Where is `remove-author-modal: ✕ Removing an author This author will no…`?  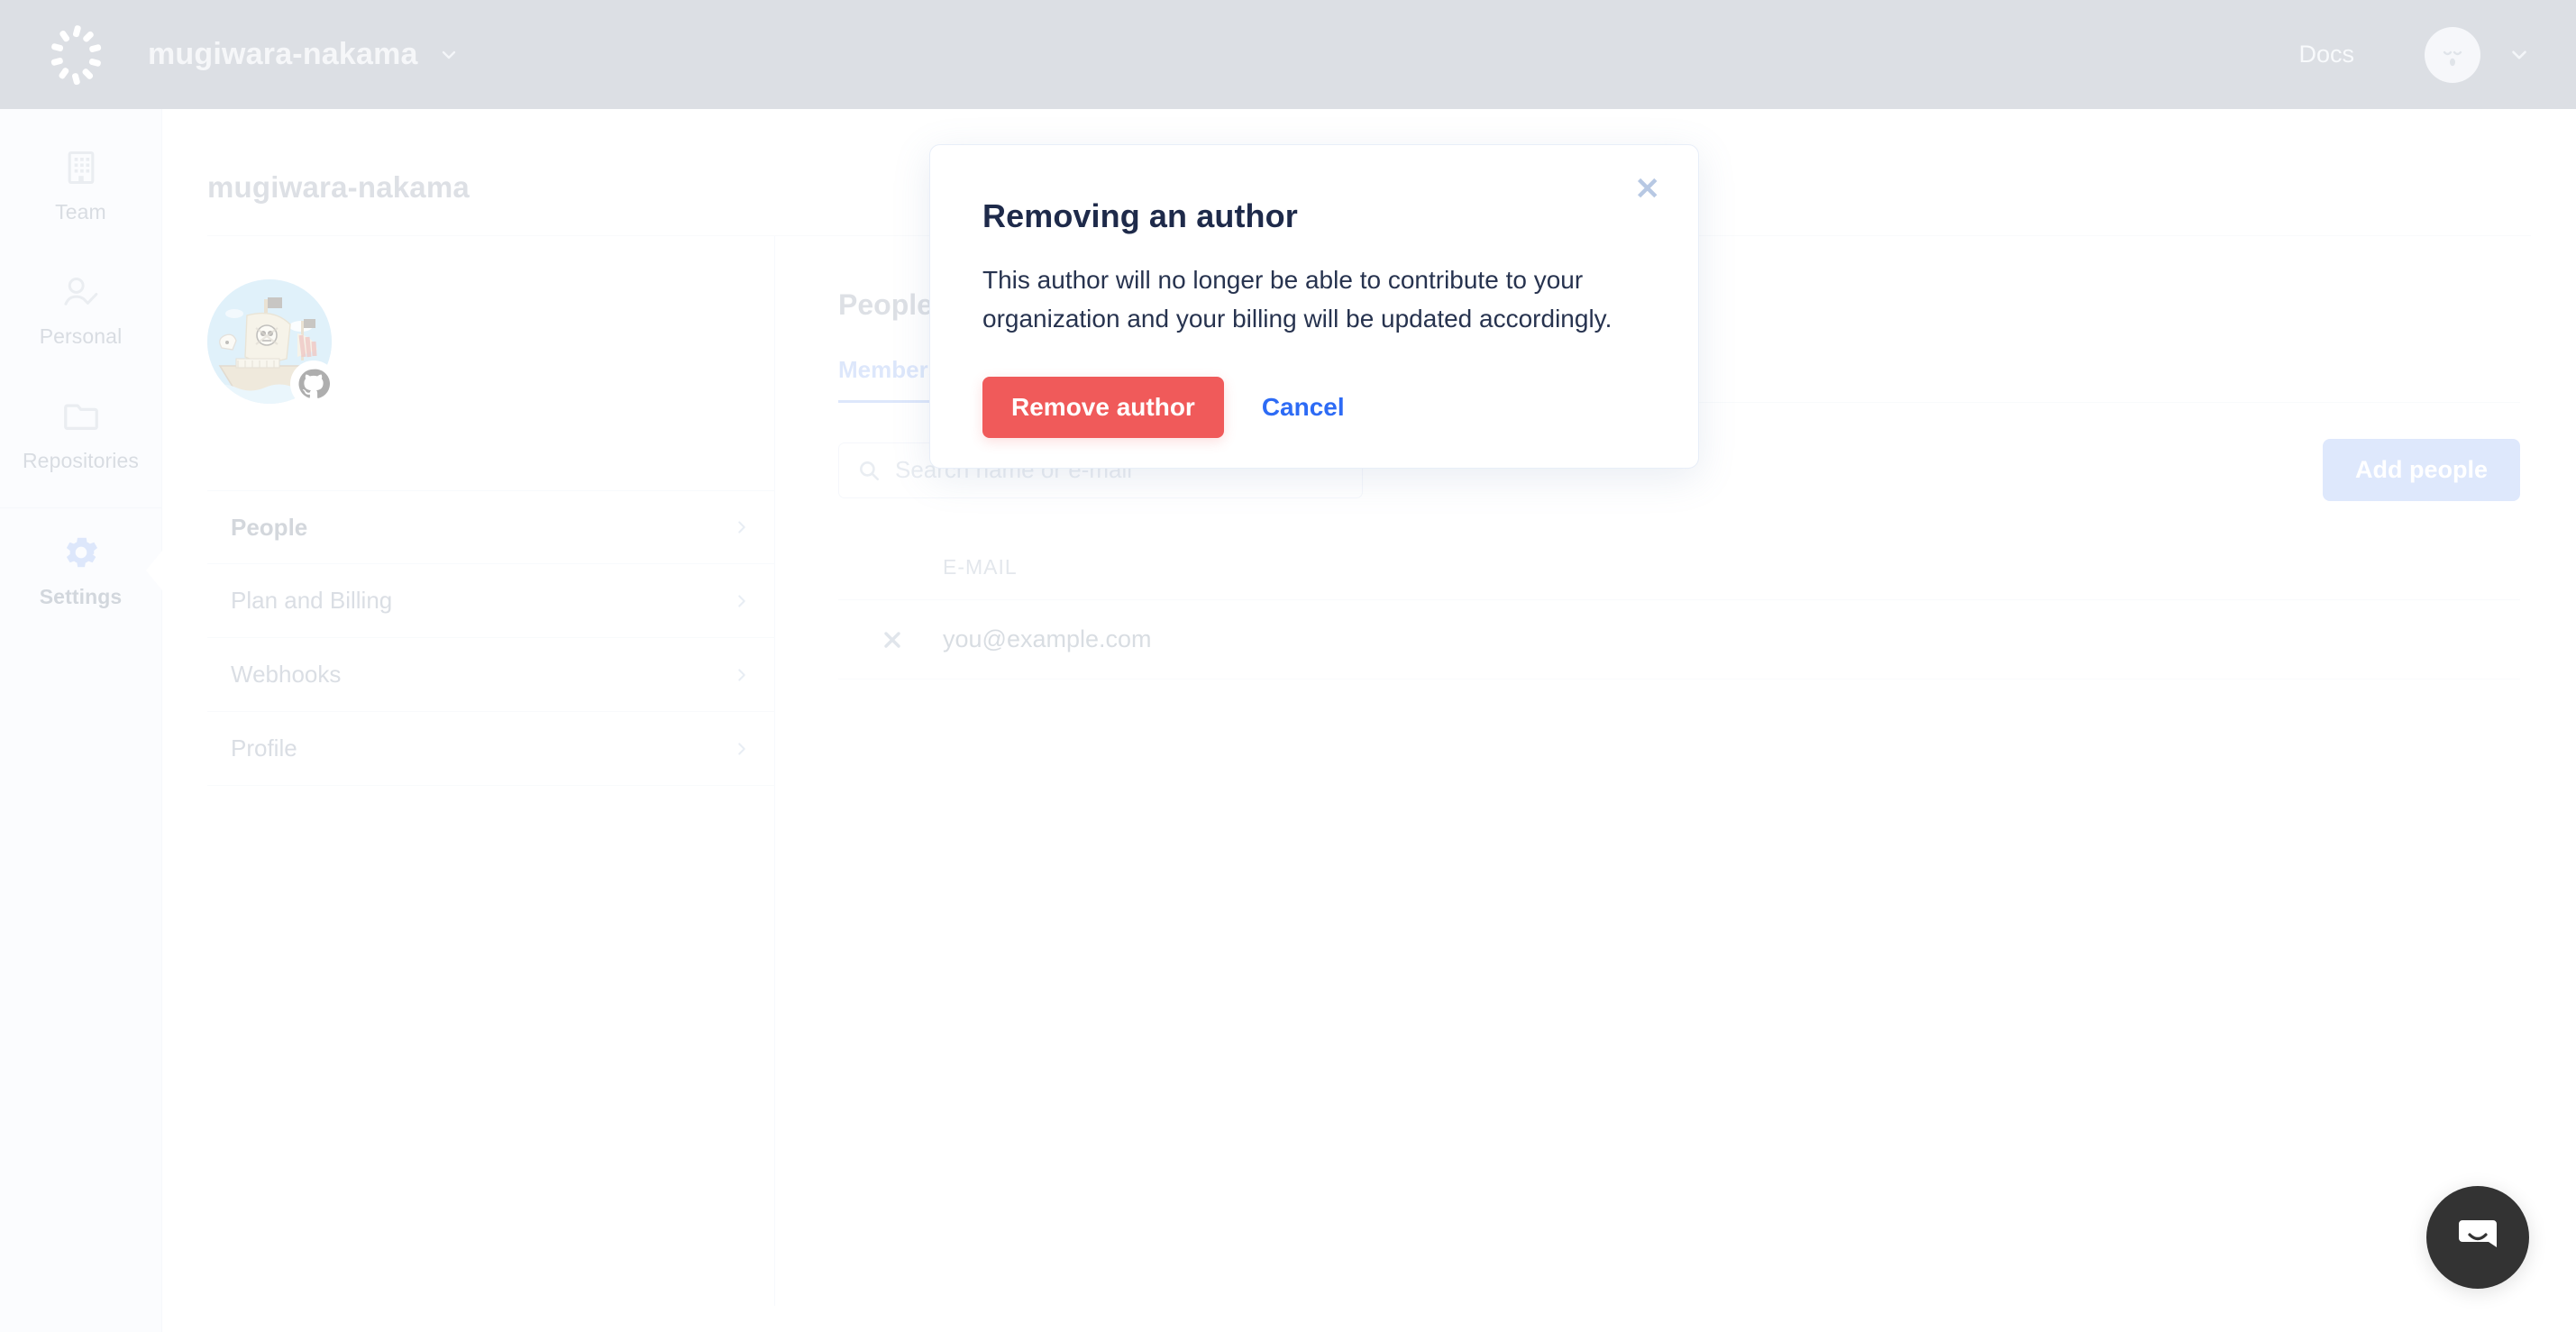 remove-author-modal: ✕ Removing an author This author will no… is located at coordinates (1314, 306).